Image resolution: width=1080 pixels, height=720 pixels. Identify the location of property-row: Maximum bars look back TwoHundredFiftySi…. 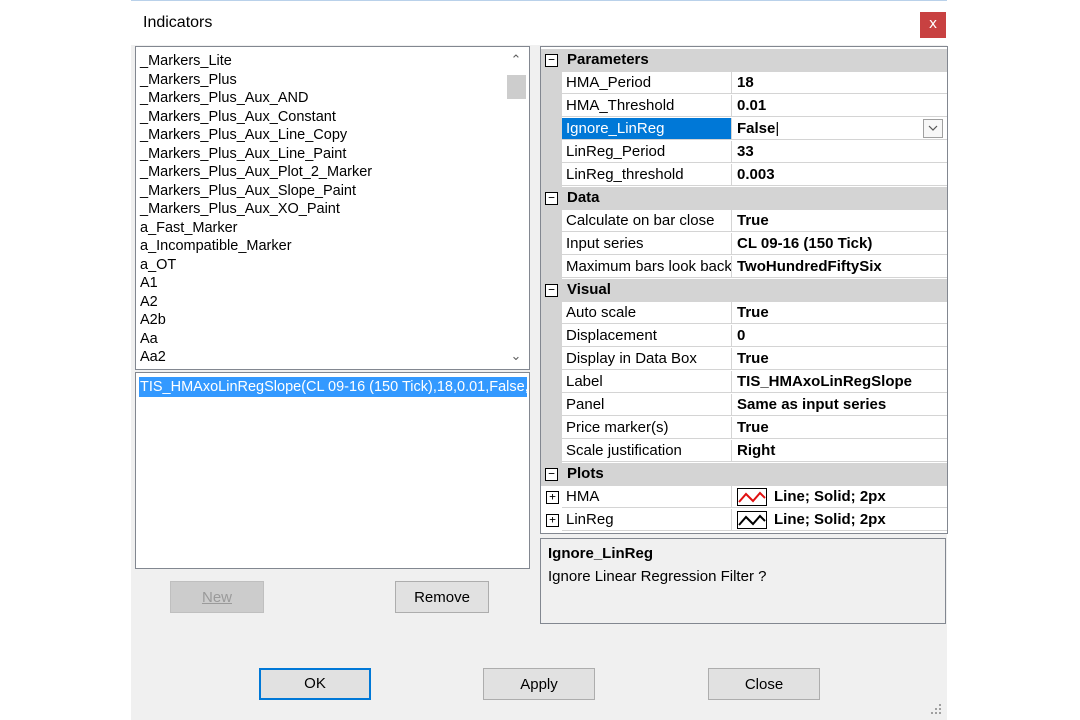
(744, 267).